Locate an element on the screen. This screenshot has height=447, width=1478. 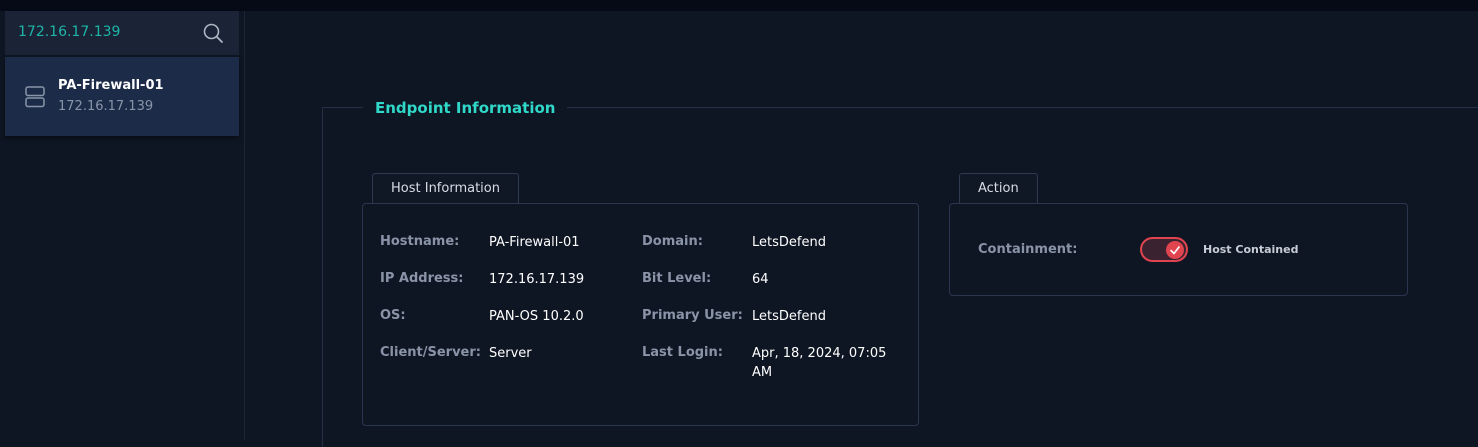
server-icon is located at coordinates (35, 97).